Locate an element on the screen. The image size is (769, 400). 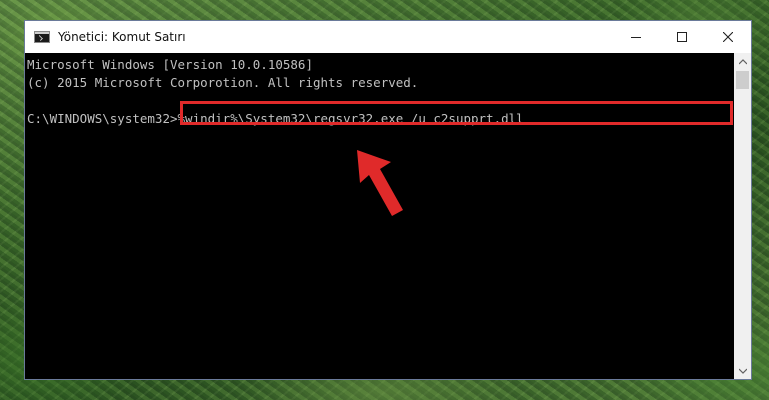
maximize-button is located at coordinates (682, 37).